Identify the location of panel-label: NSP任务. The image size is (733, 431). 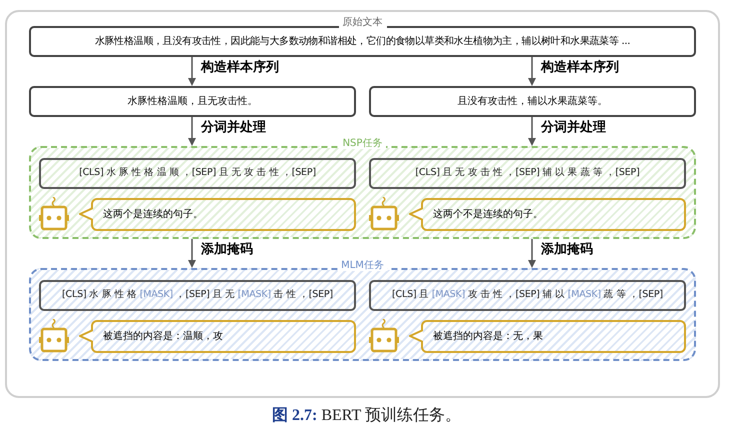
(362, 144).